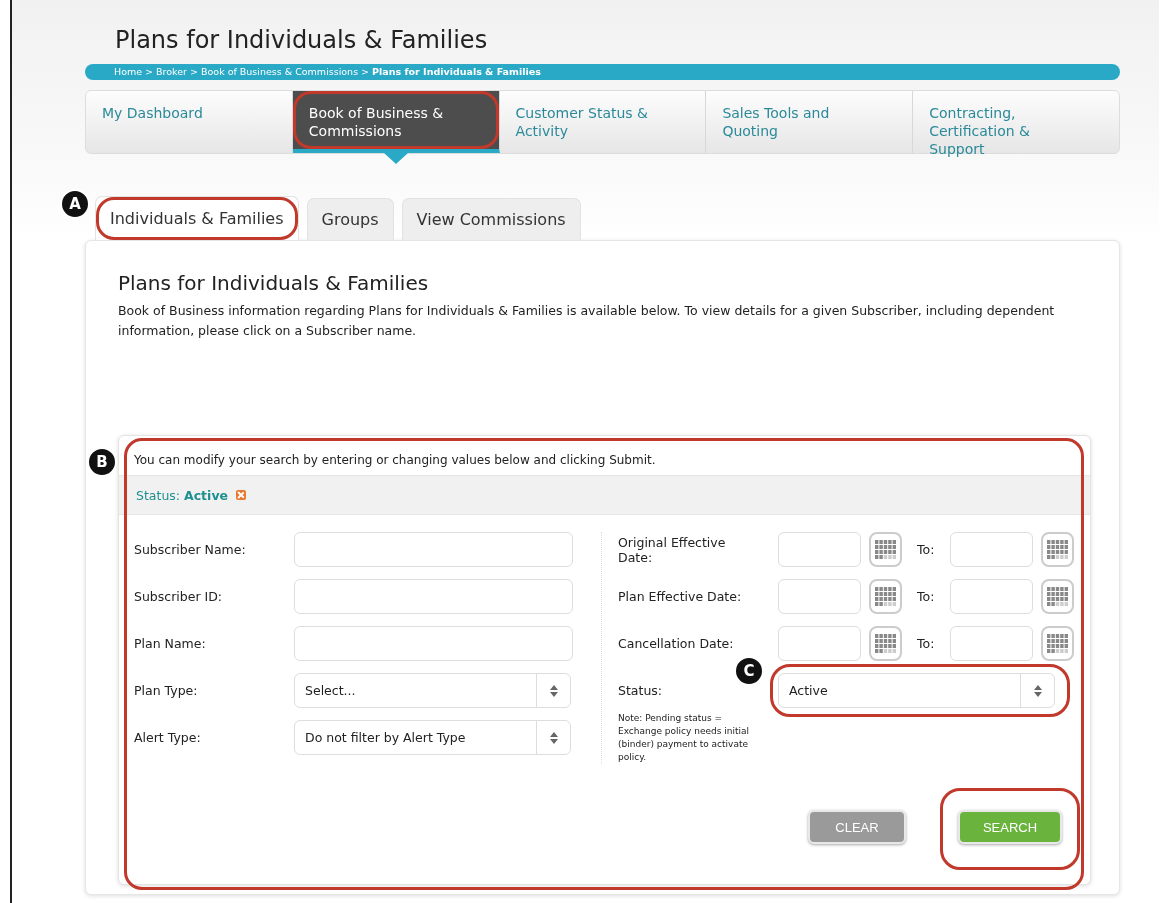  Describe the element at coordinates (395, 460) in the screenshot. I see `search-intro: You can modify your search by entering or changing values below and clicking Submit.` at that location.